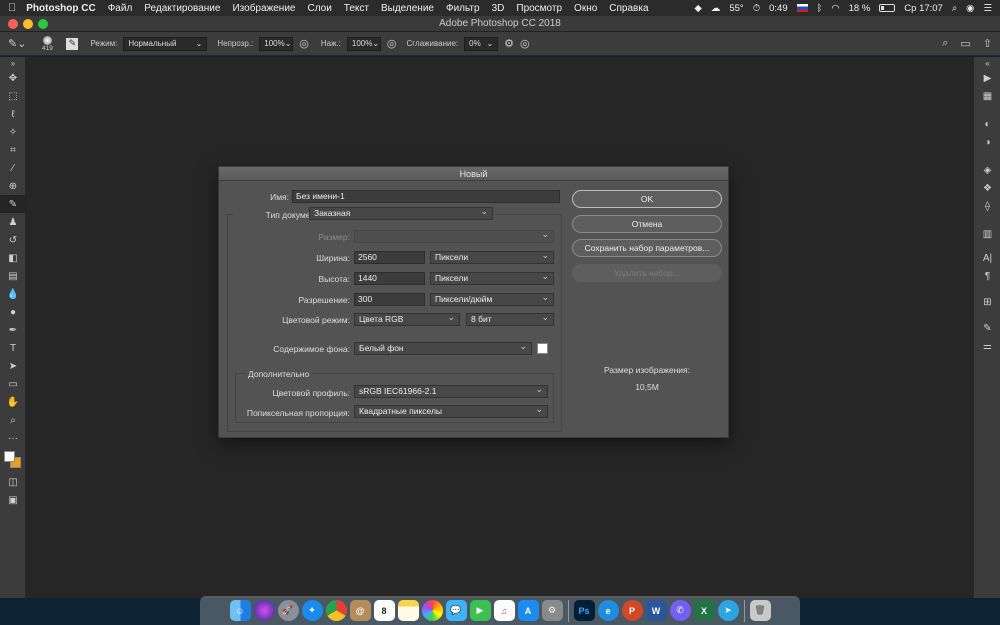 This screenshot has height=625, width=1000. I want to click on height-input: 1440, so click(389, 278).